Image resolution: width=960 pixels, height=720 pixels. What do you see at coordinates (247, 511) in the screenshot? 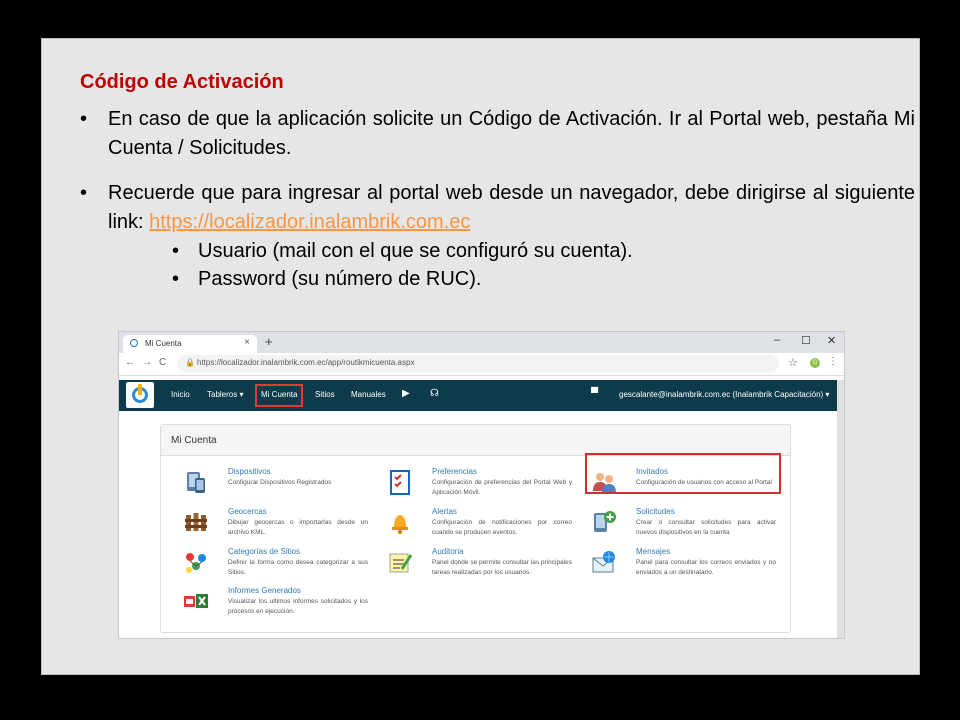
I see `item-name: Geocercas` at bounding box center [247, 511].